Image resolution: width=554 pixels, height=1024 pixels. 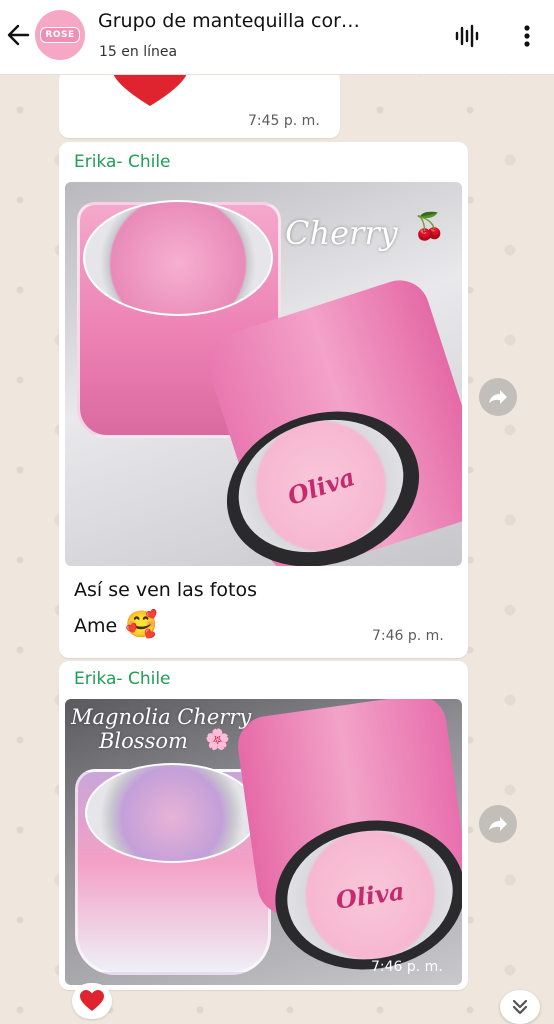 What do you see at coordinates (199, 104) in the screenshot?
I see `message-bubble: 7:45 p. m.` at bounding box center [199, 104].